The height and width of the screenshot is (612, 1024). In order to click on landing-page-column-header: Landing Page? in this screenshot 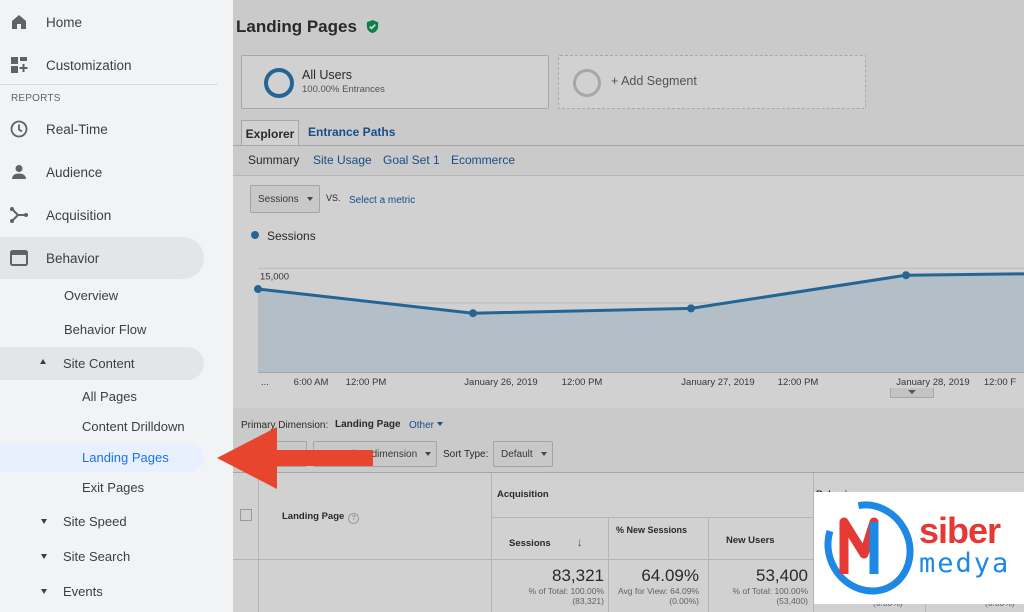, I will do `click(321, 517)`.